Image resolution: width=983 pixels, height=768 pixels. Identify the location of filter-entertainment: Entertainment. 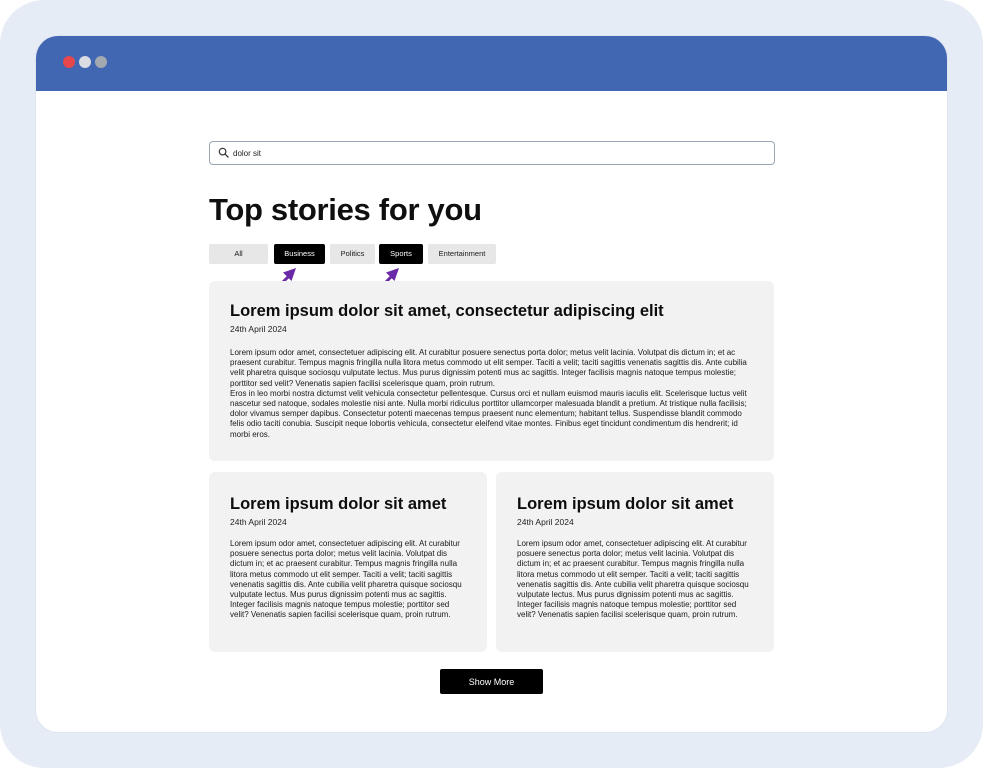
(462, 254).